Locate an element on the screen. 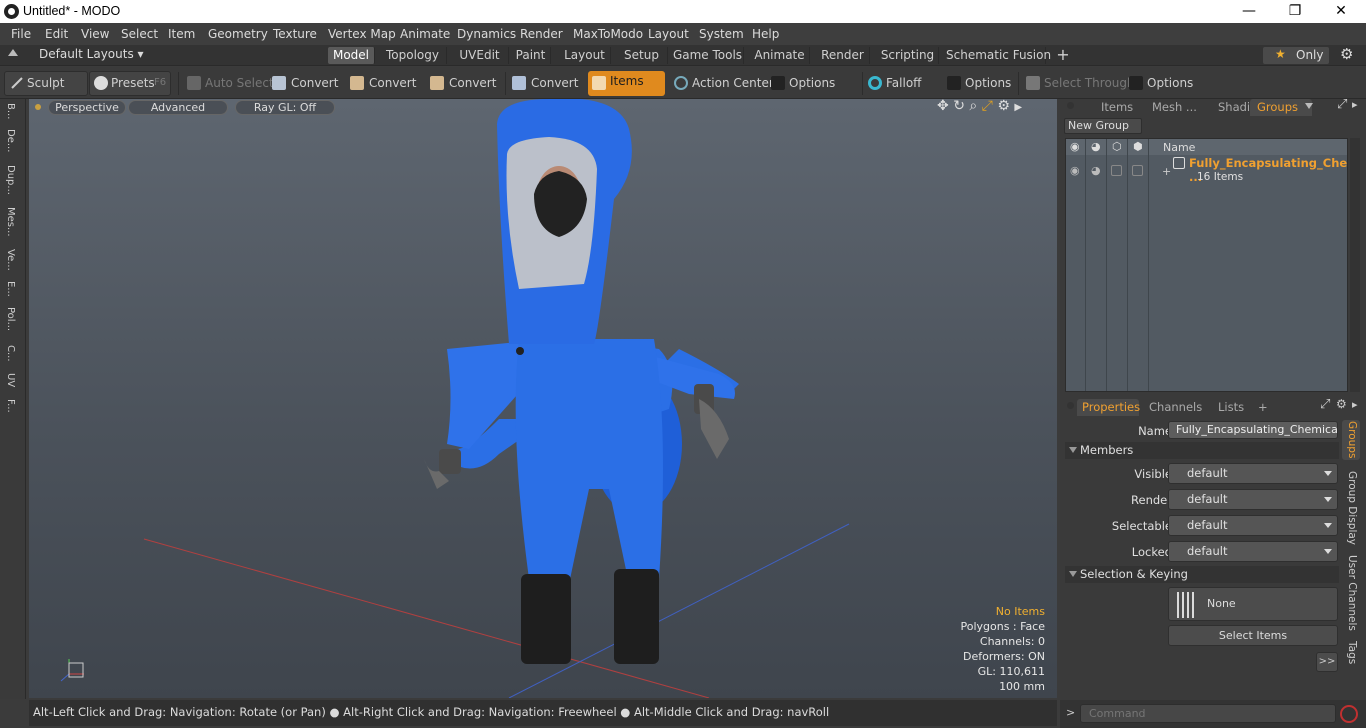 The height and width of the screenshot is (728, 1366). tab-schematic-fusion: Schematic Fusion is located at coordinates (998, 55).